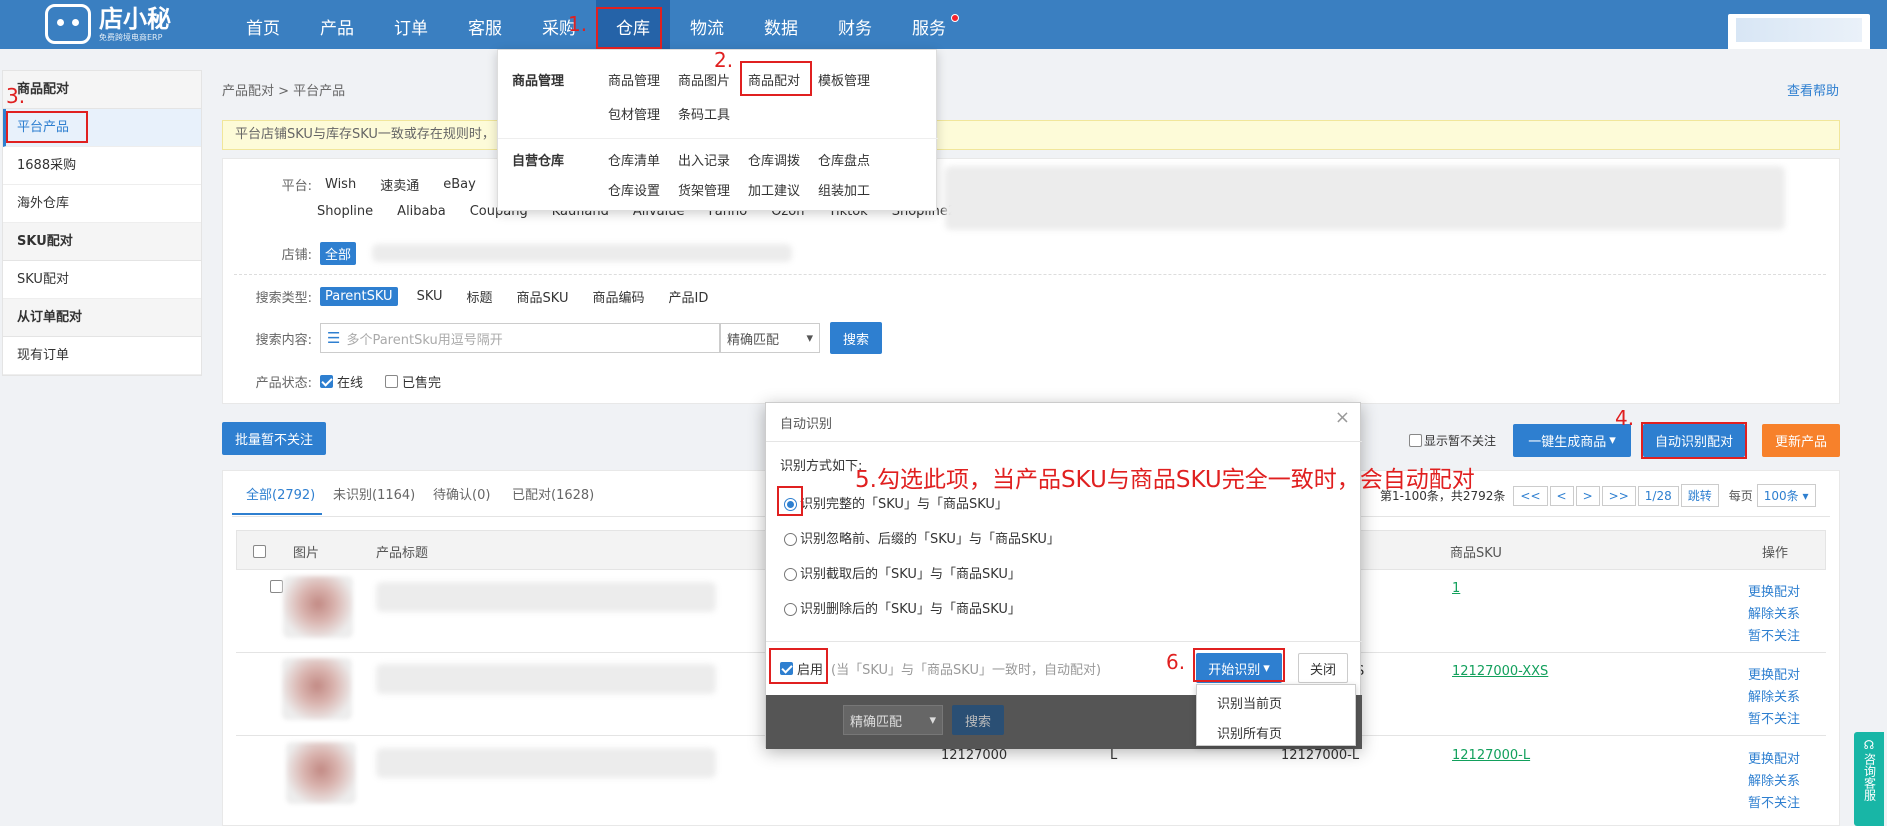  Describe the element at coordinates (1491, 755) in the screenshot. I see `product-sku-link: 12127000-L` at that location.